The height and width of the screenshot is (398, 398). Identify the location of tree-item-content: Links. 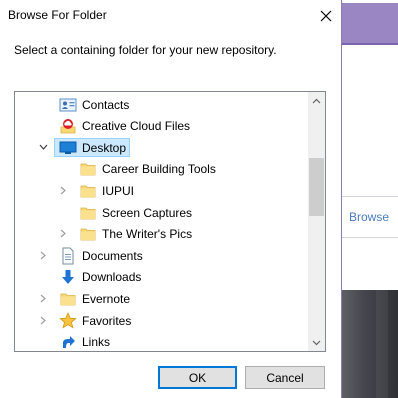
(84, 342).